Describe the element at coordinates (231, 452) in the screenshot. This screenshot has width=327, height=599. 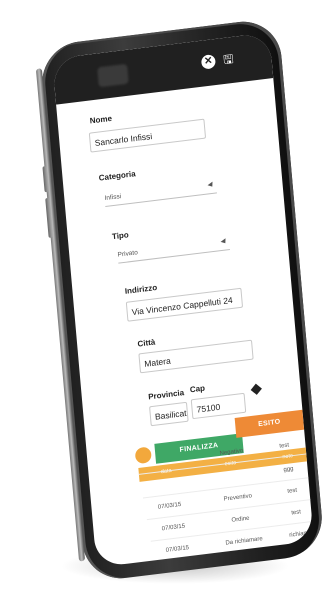
I see `cell-outcome: Negativo` at that location.